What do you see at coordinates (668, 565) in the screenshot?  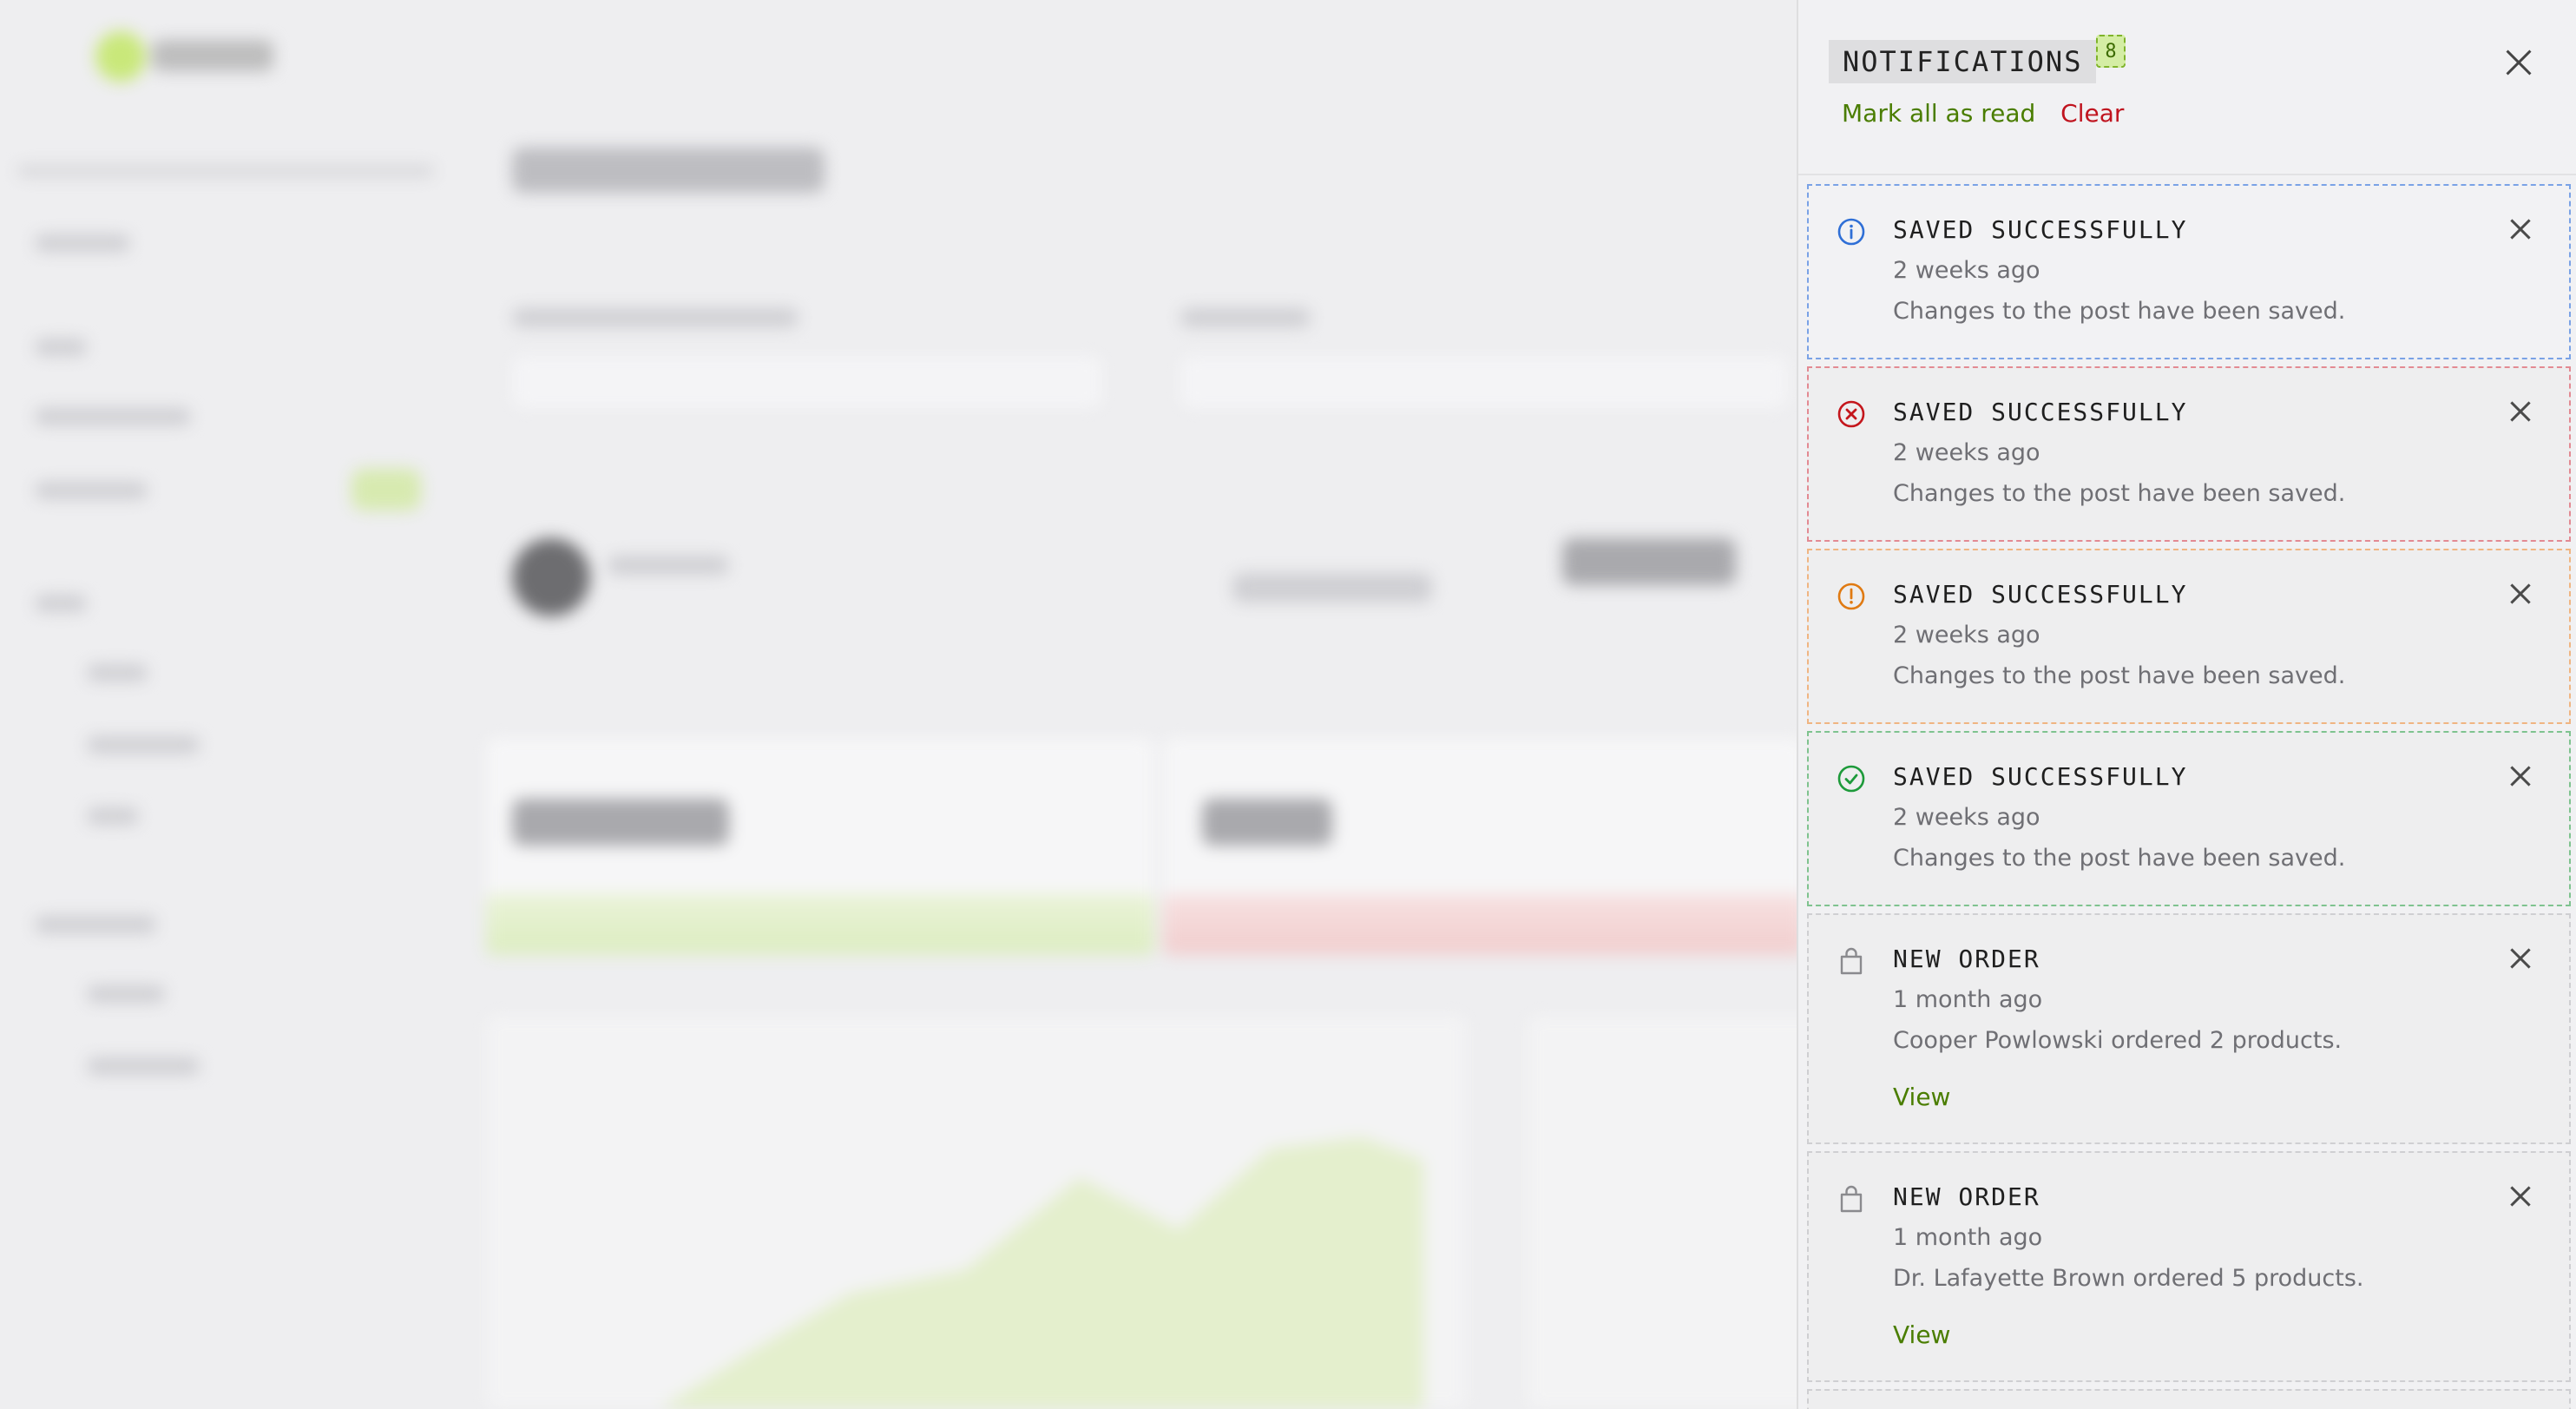 I see `profile-name` at bounding box center [668, 565].